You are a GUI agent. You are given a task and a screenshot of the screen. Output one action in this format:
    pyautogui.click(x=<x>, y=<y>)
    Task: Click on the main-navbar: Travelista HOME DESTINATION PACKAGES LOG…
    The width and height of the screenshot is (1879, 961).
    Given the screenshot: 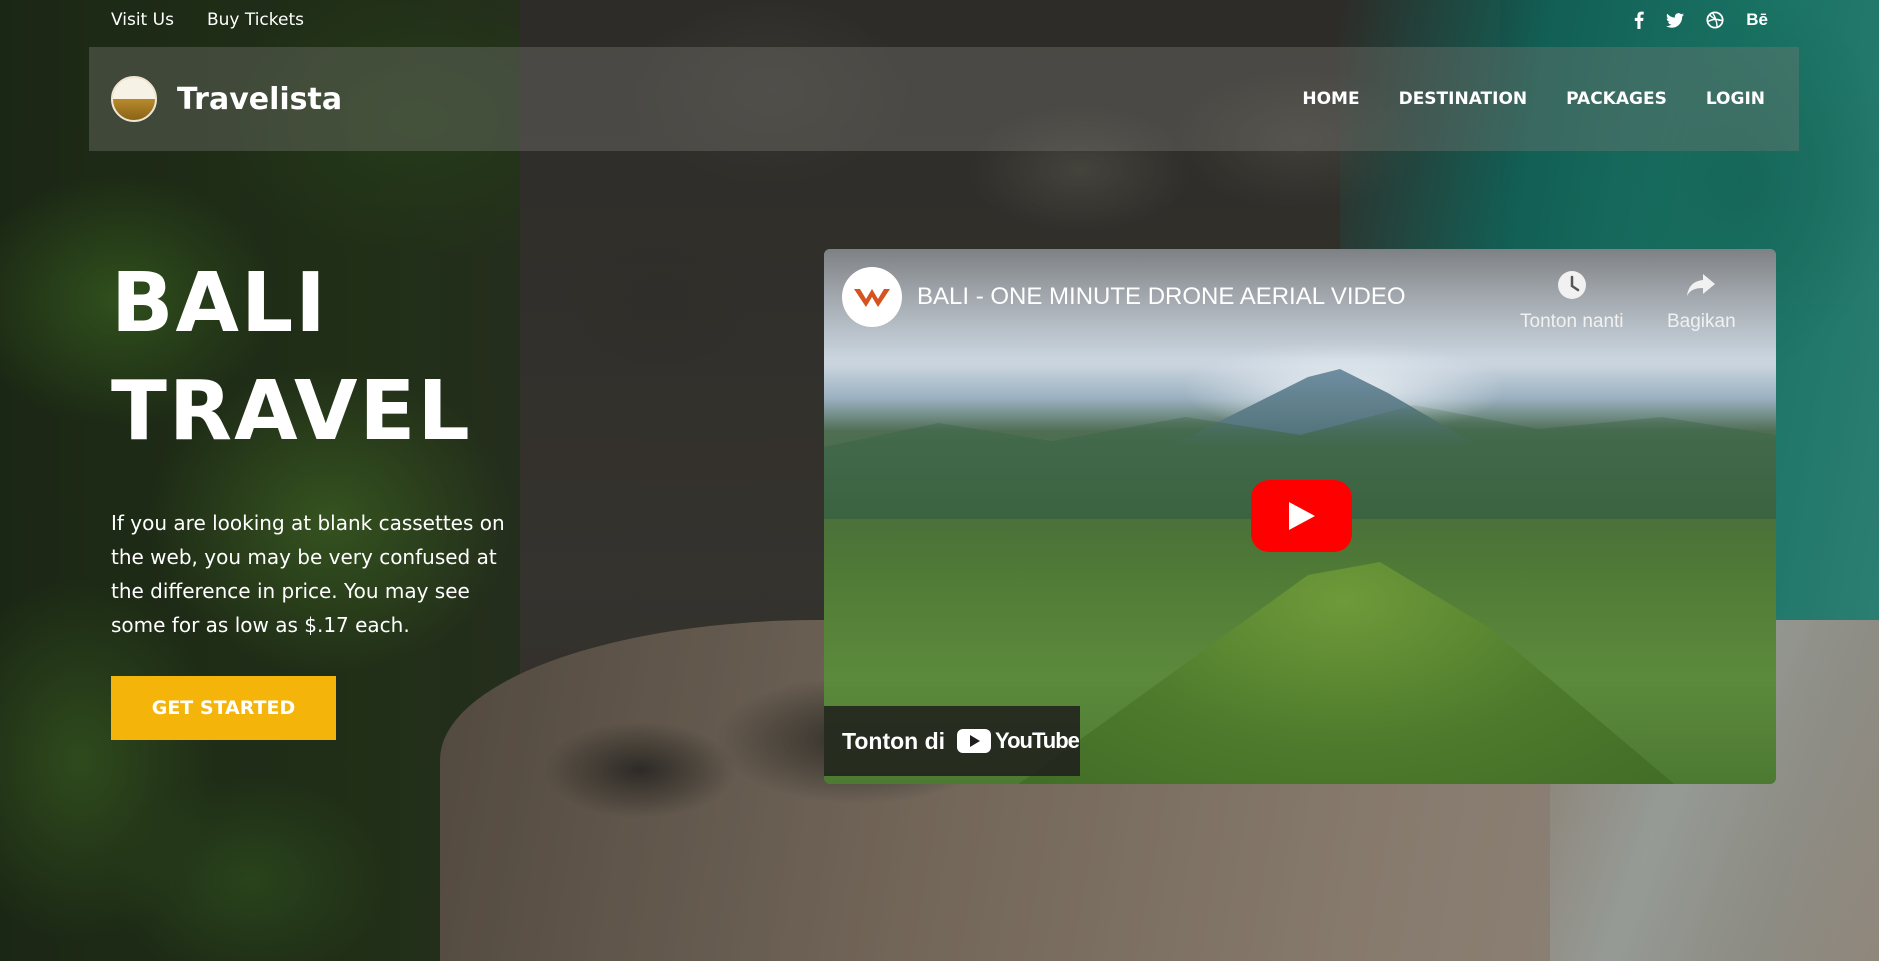 What is the action you would take?
    pyautogui.click(x=944, y=99)
    